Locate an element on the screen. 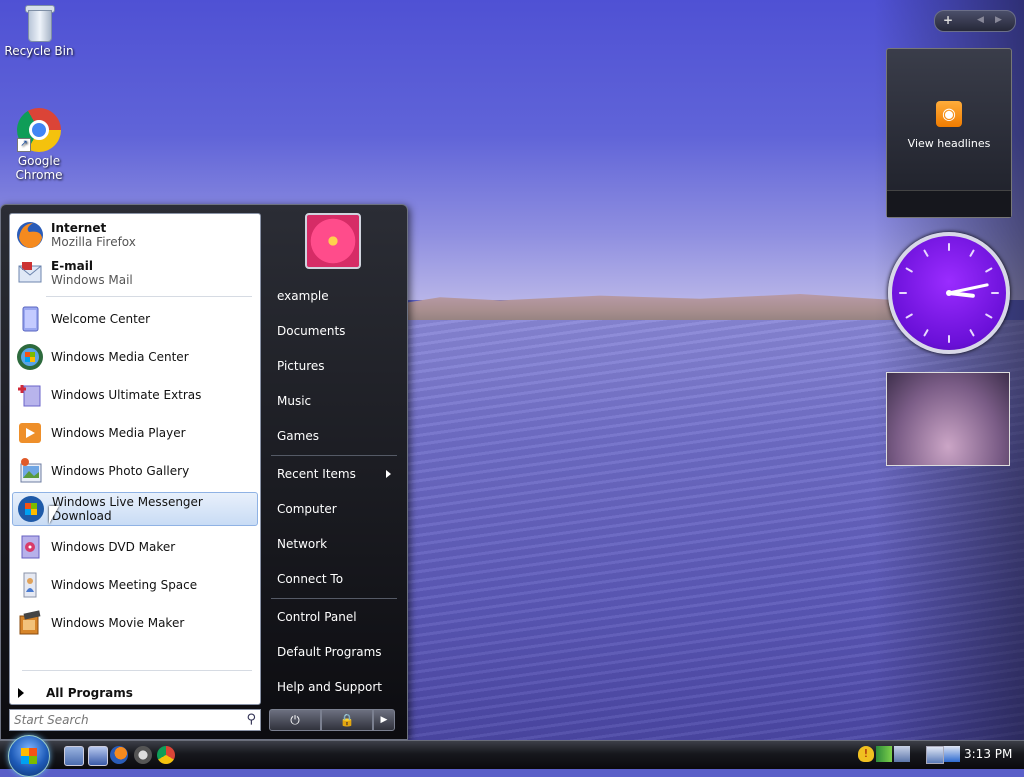 The height and width of the screenshot is (777, 1024). program-item: Windows Media Center is located at coordinates (135, 357).